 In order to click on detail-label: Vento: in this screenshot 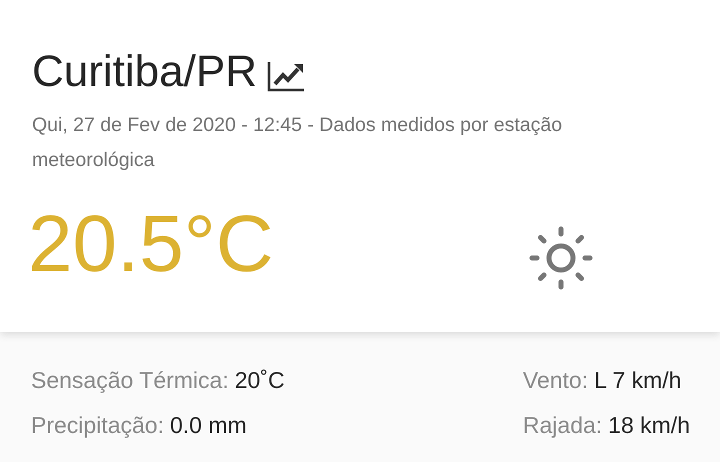, I will do `click(555, 380)`.